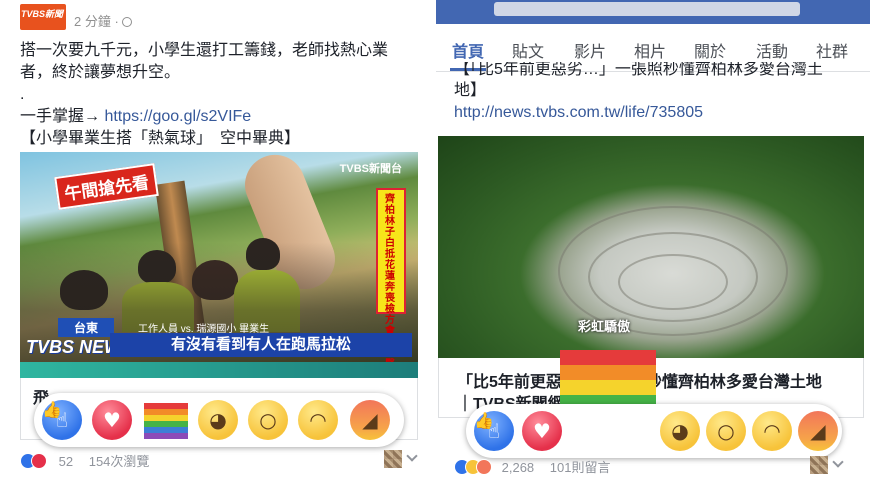 This screenshot has height=489, width=870. Describe the element at coordinates (604, 326) in the screenshot. I see `image-caption: 彩虹驕傲` at that location.